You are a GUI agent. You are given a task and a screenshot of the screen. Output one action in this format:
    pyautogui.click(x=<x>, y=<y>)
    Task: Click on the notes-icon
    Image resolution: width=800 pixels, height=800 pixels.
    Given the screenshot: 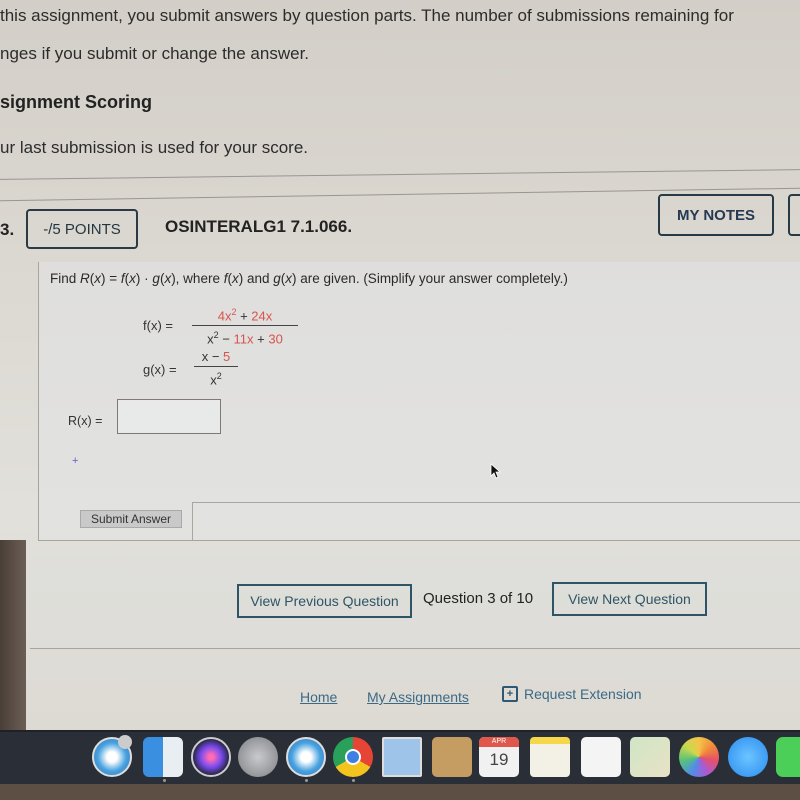 What is the action you would take?
    pyautogui.click(x=550, y=757)
    